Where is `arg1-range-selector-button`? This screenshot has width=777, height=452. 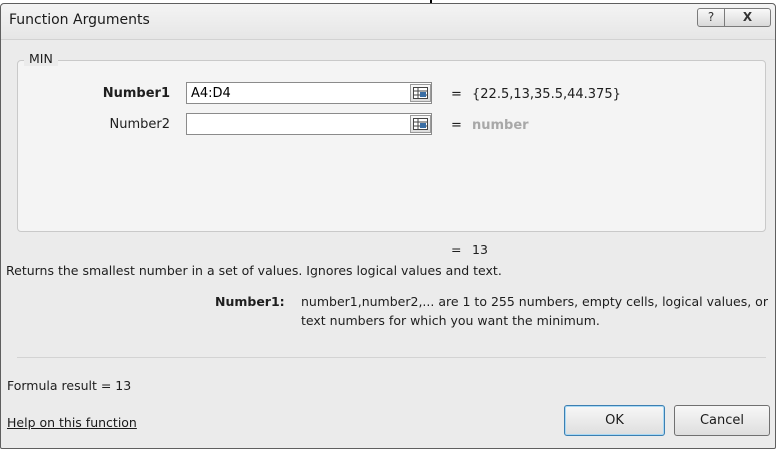
arg1-range-selector-button is located at coordinates (420, 93).